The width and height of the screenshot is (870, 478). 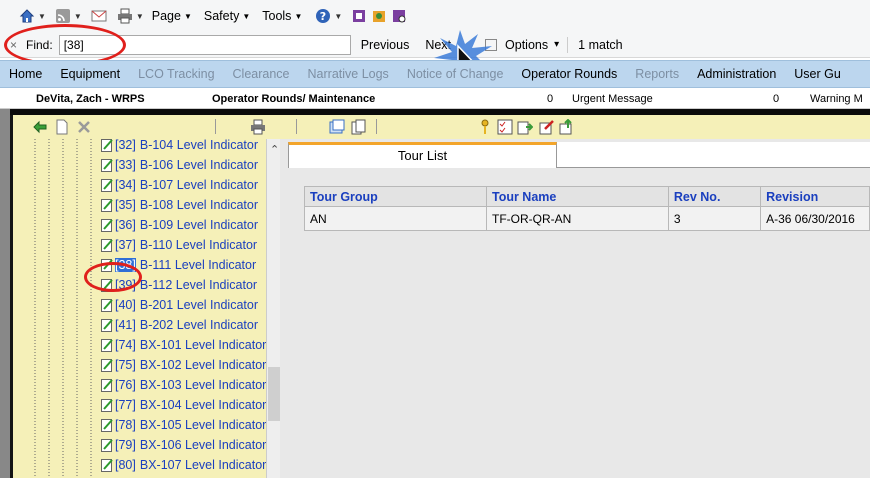 What do you see at coordinates (612, 99) in the screenshot?
I see `urgent-label: Urgent Message` at bounding box center [612, 99].